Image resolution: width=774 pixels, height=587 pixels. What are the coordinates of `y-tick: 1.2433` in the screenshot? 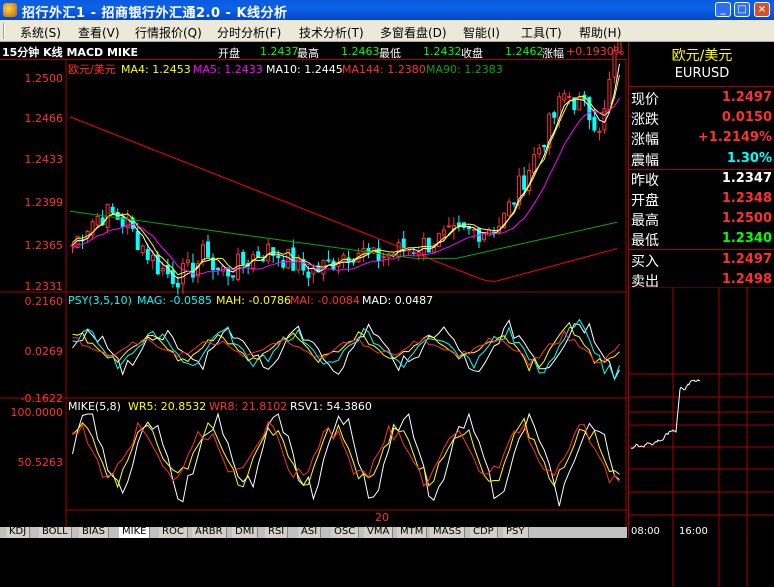 It's located at (44, 159).